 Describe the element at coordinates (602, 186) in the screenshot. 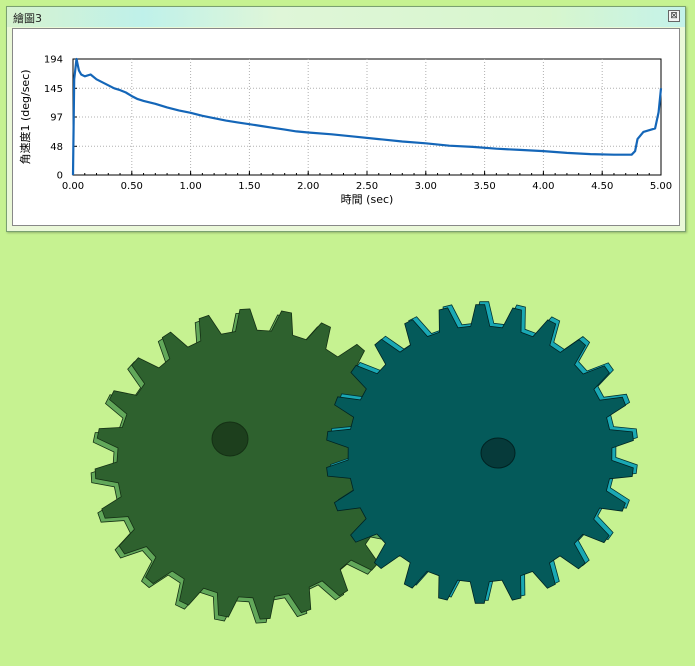

I see `x-tick-label: 4.50` at that location.